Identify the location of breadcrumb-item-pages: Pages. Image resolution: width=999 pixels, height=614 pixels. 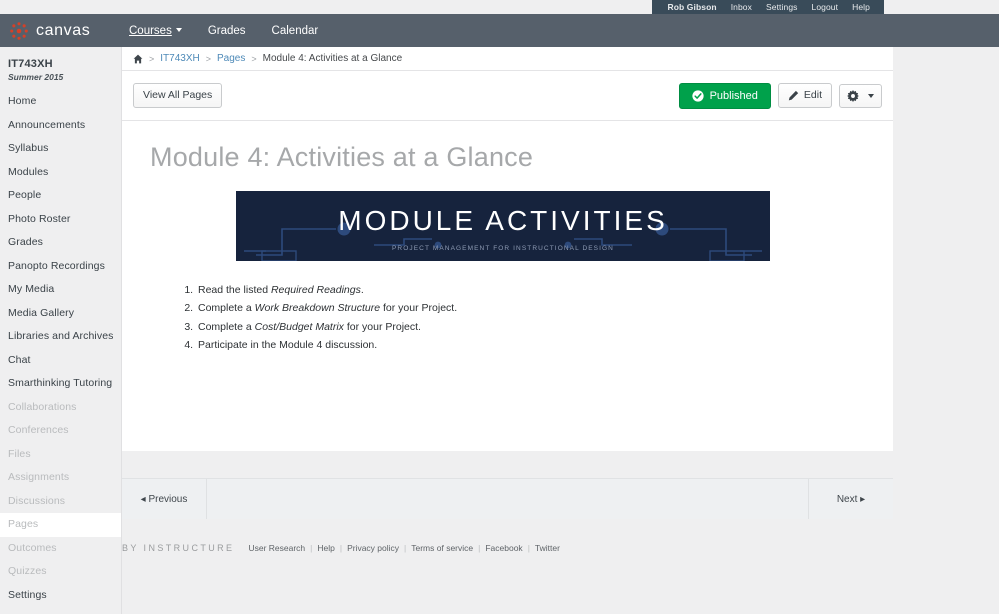
(231, 58).